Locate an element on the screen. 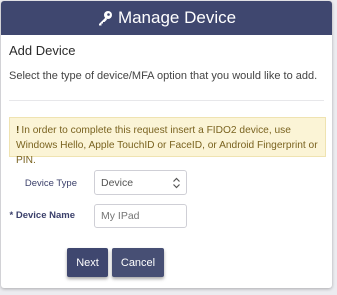  device-type-label: Device Type is located at coordinates (50, 183).